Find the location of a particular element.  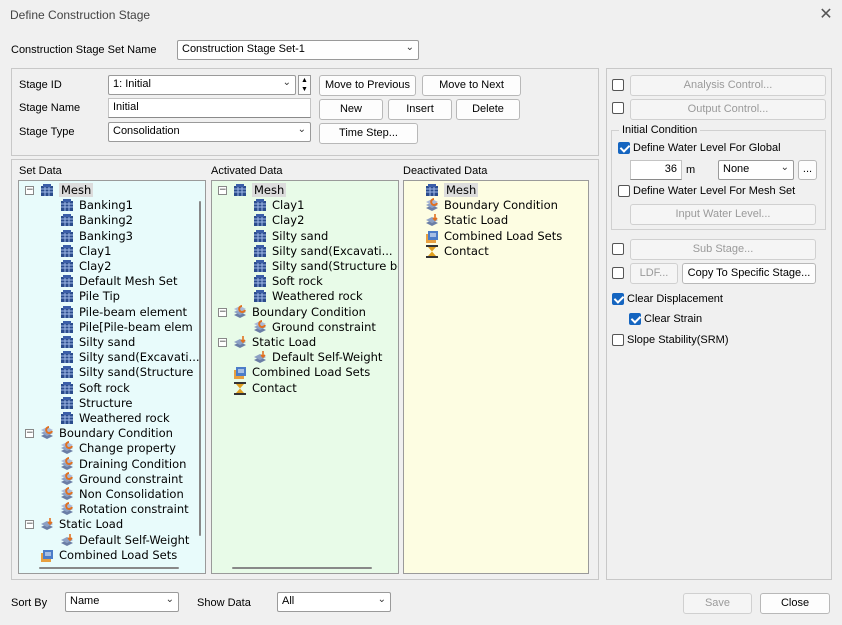

sub-stage-checkbox is located at coordinates (618, 249).